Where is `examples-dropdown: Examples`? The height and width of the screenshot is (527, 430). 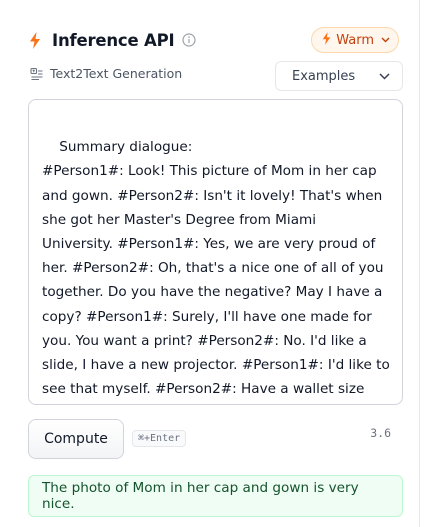 examples-dropdown: Examples is located at coordinates (339, 76).